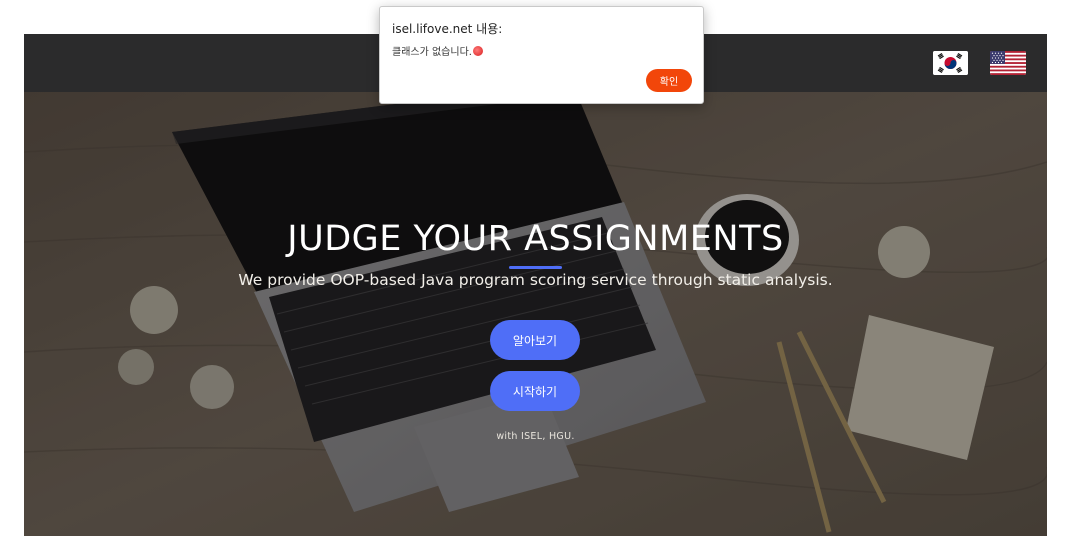 This screenshot has height=543, width=1080. Describe the element at coordinates (535, 391) in the screenshot. I see `start-button: 시작하기` at that location.